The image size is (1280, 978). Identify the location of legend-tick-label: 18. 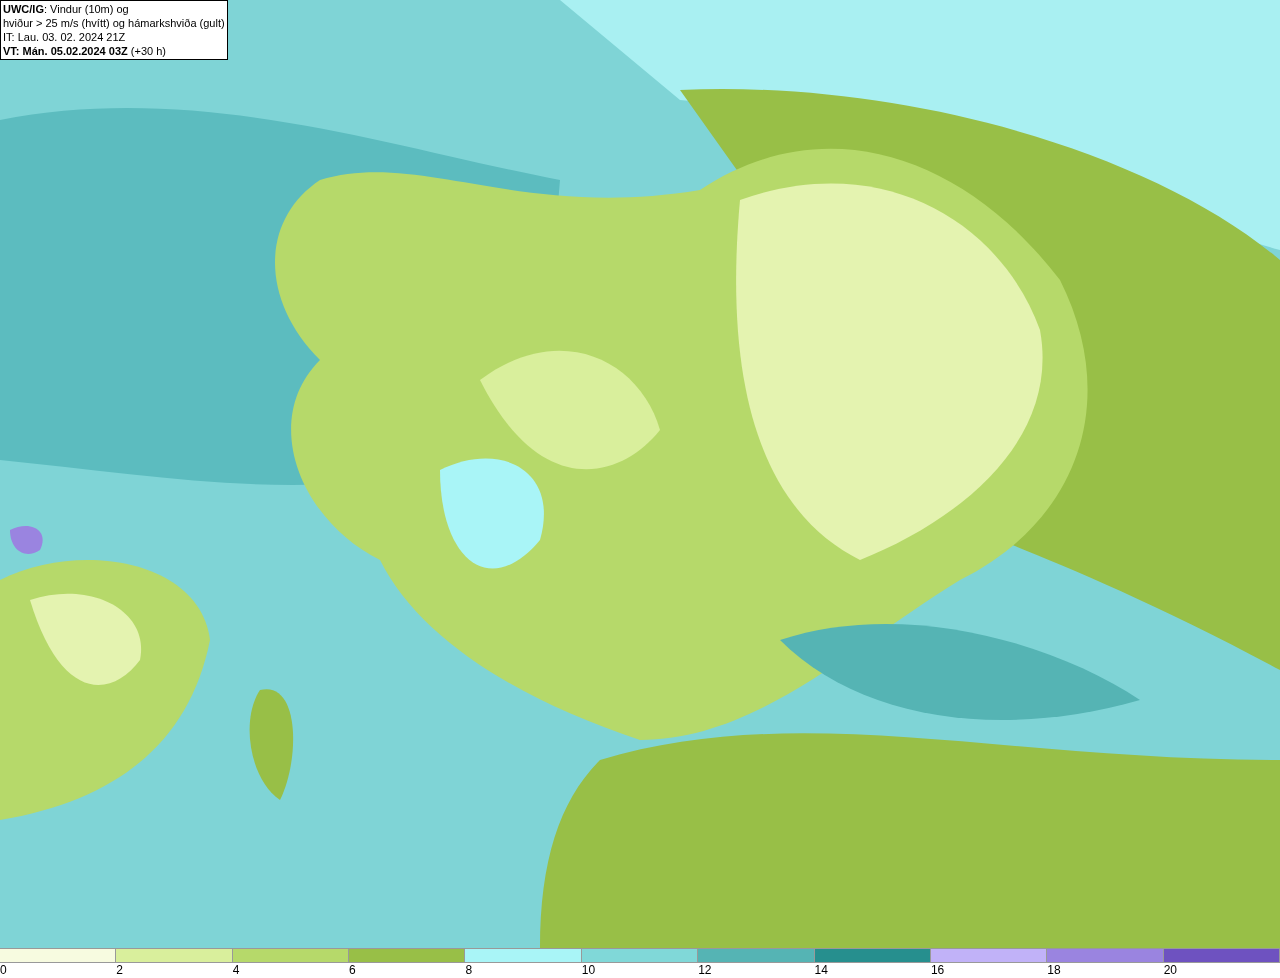
(1054, 970).